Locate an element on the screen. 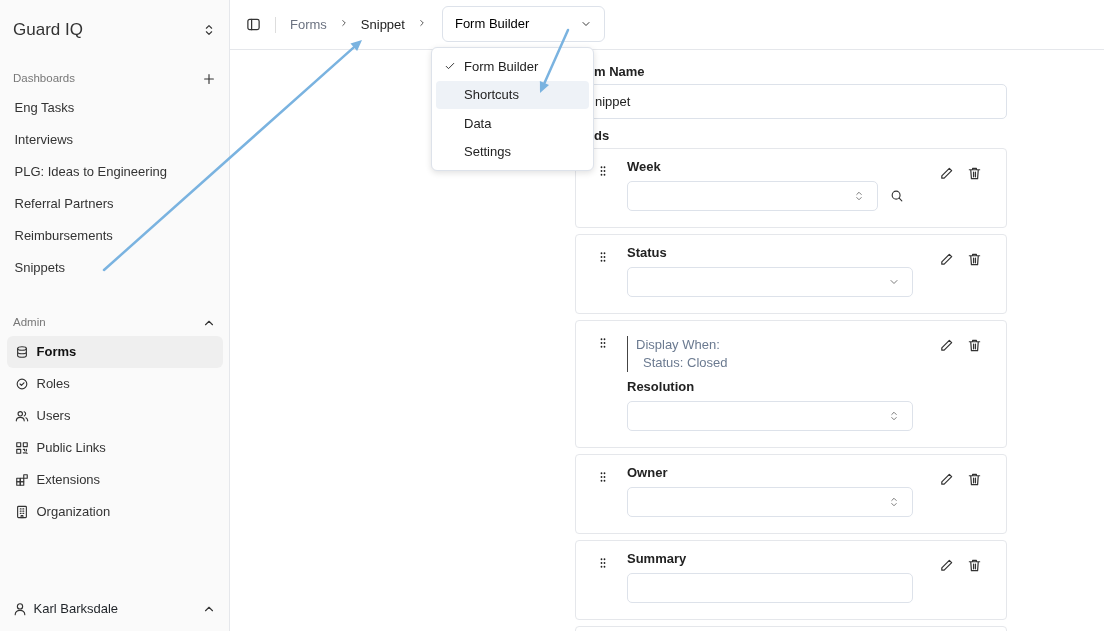  condition-title: Display When: is located at coordinates (678, 345).